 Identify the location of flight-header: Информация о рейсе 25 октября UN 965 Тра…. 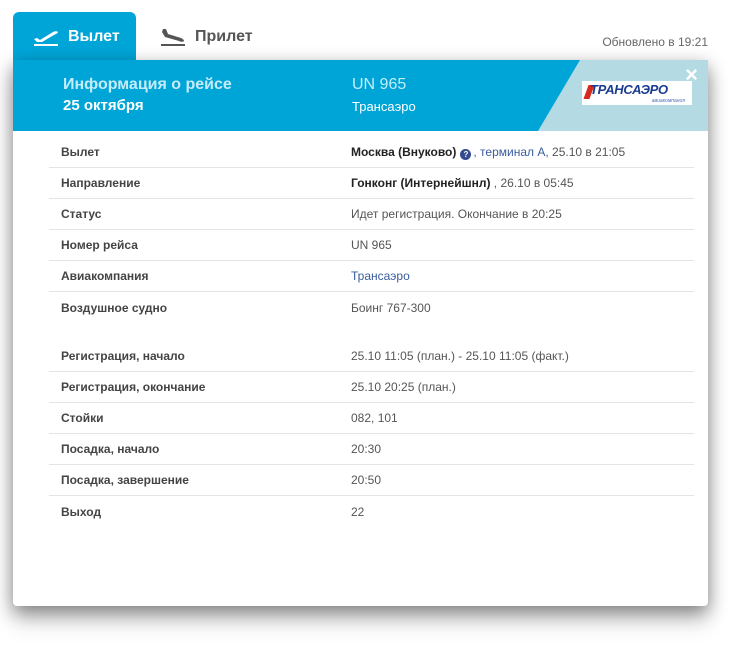
(360, 95).